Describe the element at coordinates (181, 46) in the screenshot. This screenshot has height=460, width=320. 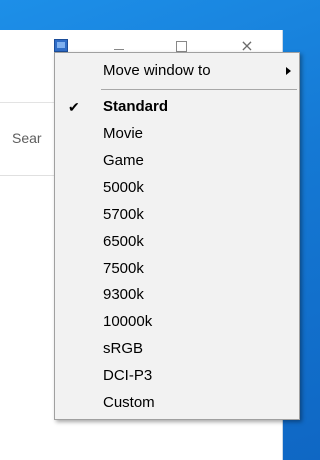
I see `maximize-icon` at that location.